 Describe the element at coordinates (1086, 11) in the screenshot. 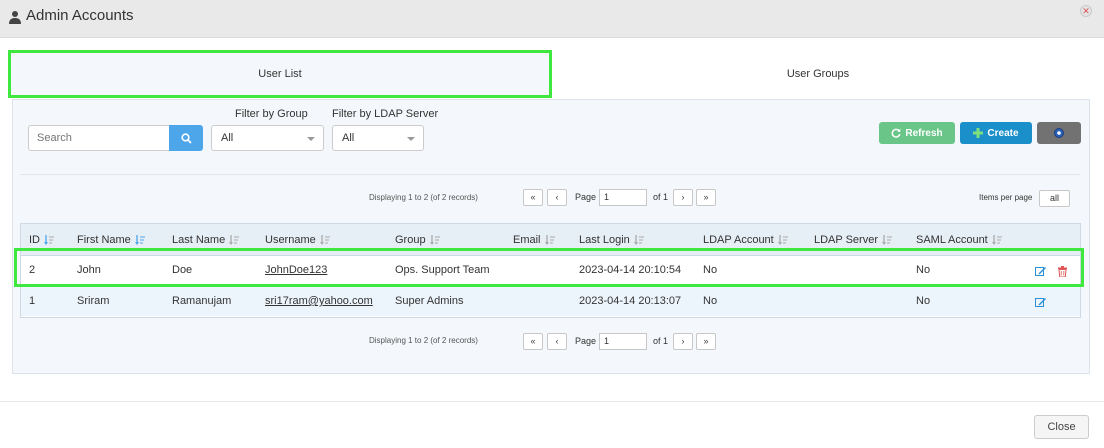

I see `close-icon: ✕` at that location.